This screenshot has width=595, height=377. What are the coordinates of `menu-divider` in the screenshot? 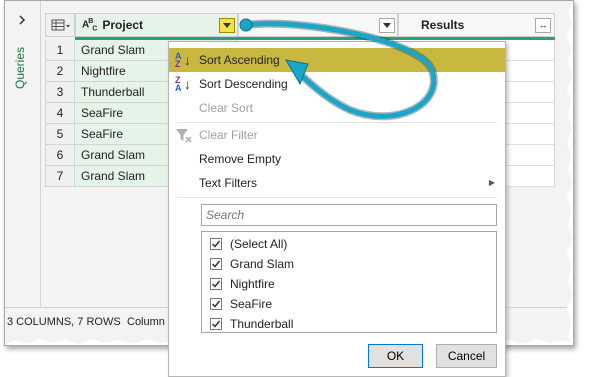 It's located at (337, 197).